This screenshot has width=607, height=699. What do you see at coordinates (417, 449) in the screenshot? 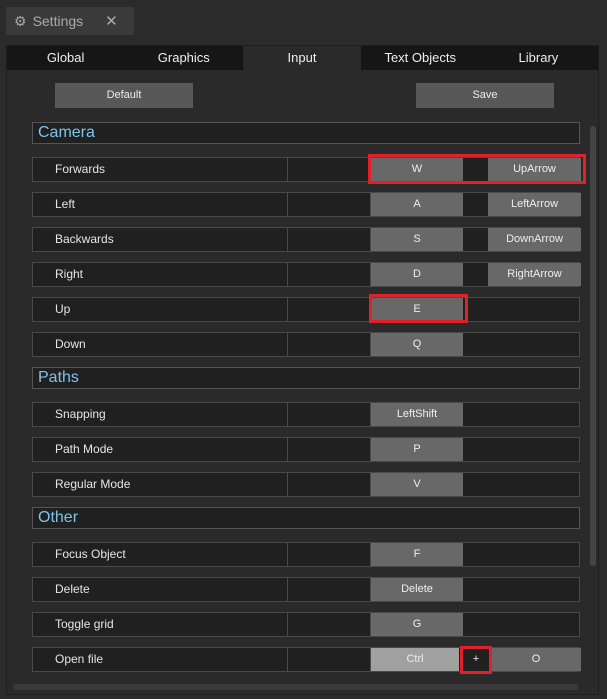
I see `primary-key-button: P` at bounding box center [417, 449].